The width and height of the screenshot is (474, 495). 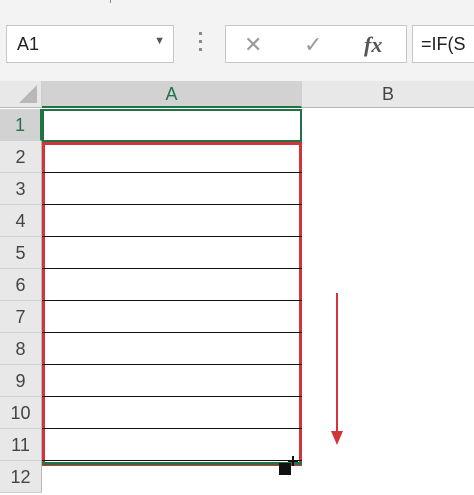 What do you see at coordinates (388, 381) in the screenshot?
I see `cell-b9` at bounding box center [388, 381].